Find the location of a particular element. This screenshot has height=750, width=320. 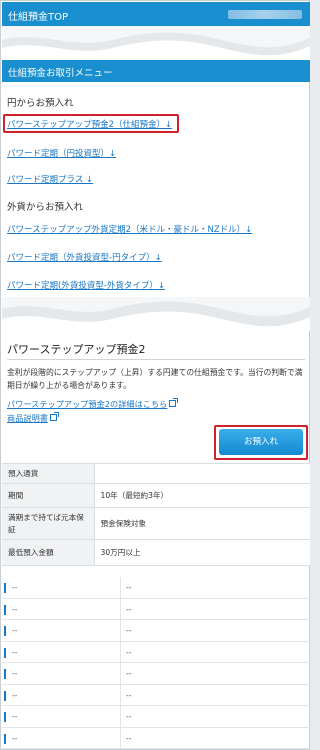

spec-value: 預金保険対象 is located at coordinates (202, 523).